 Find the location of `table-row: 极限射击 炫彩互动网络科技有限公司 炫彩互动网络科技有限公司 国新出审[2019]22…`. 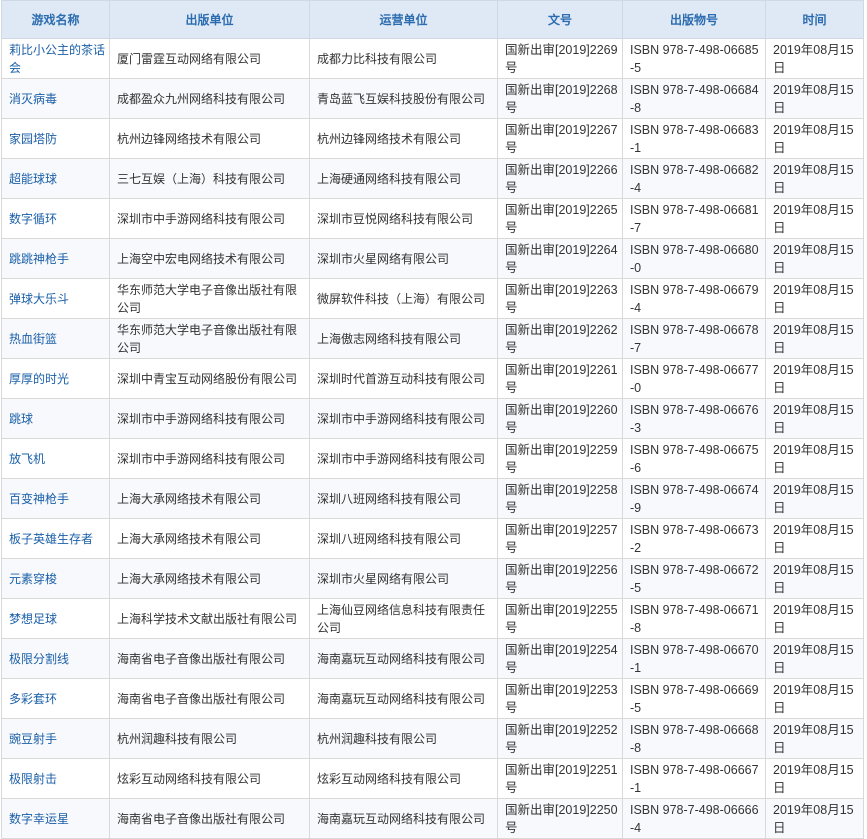

table-row: 极限射击 炫彩互动网络科技有限公司 炫彩互动网络科技有限公司 国新出审[2019]22… is located at coordinates (432, 778).